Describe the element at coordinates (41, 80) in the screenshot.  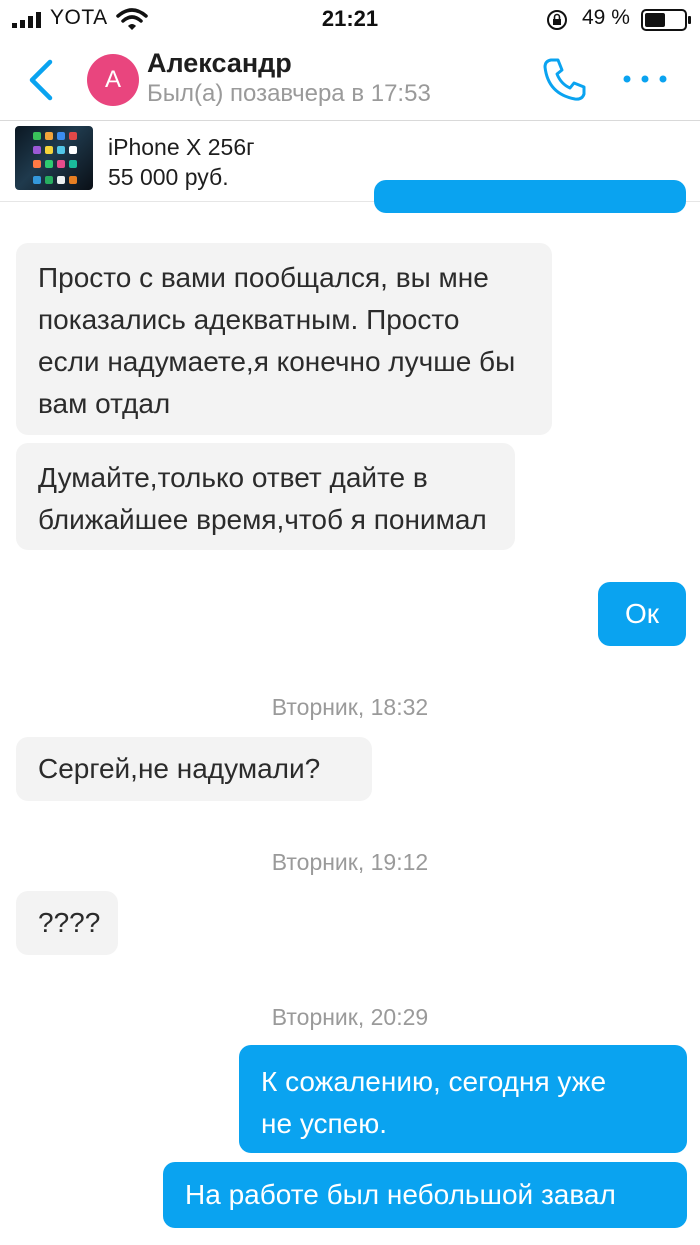
I see `back-arrow-icon` at that location.